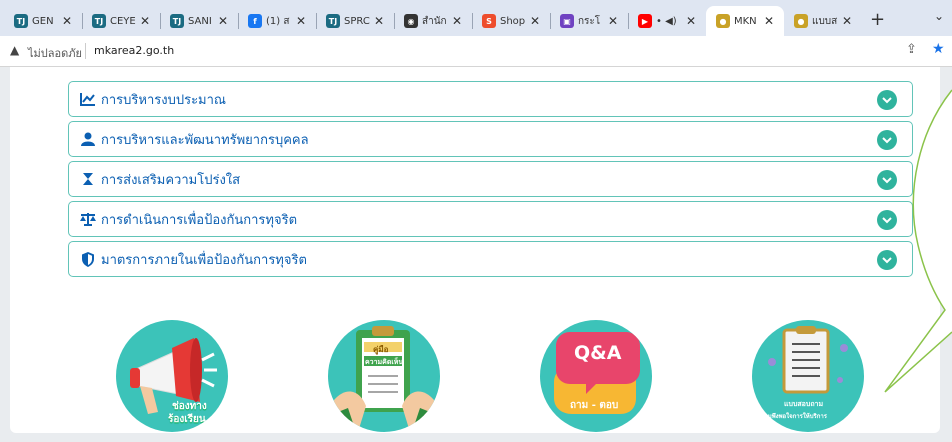 Image resolution: width=952 pixels, height=442 pixels. I want to click on browser-tab: TJ GEN ✕, so click(43, 21).